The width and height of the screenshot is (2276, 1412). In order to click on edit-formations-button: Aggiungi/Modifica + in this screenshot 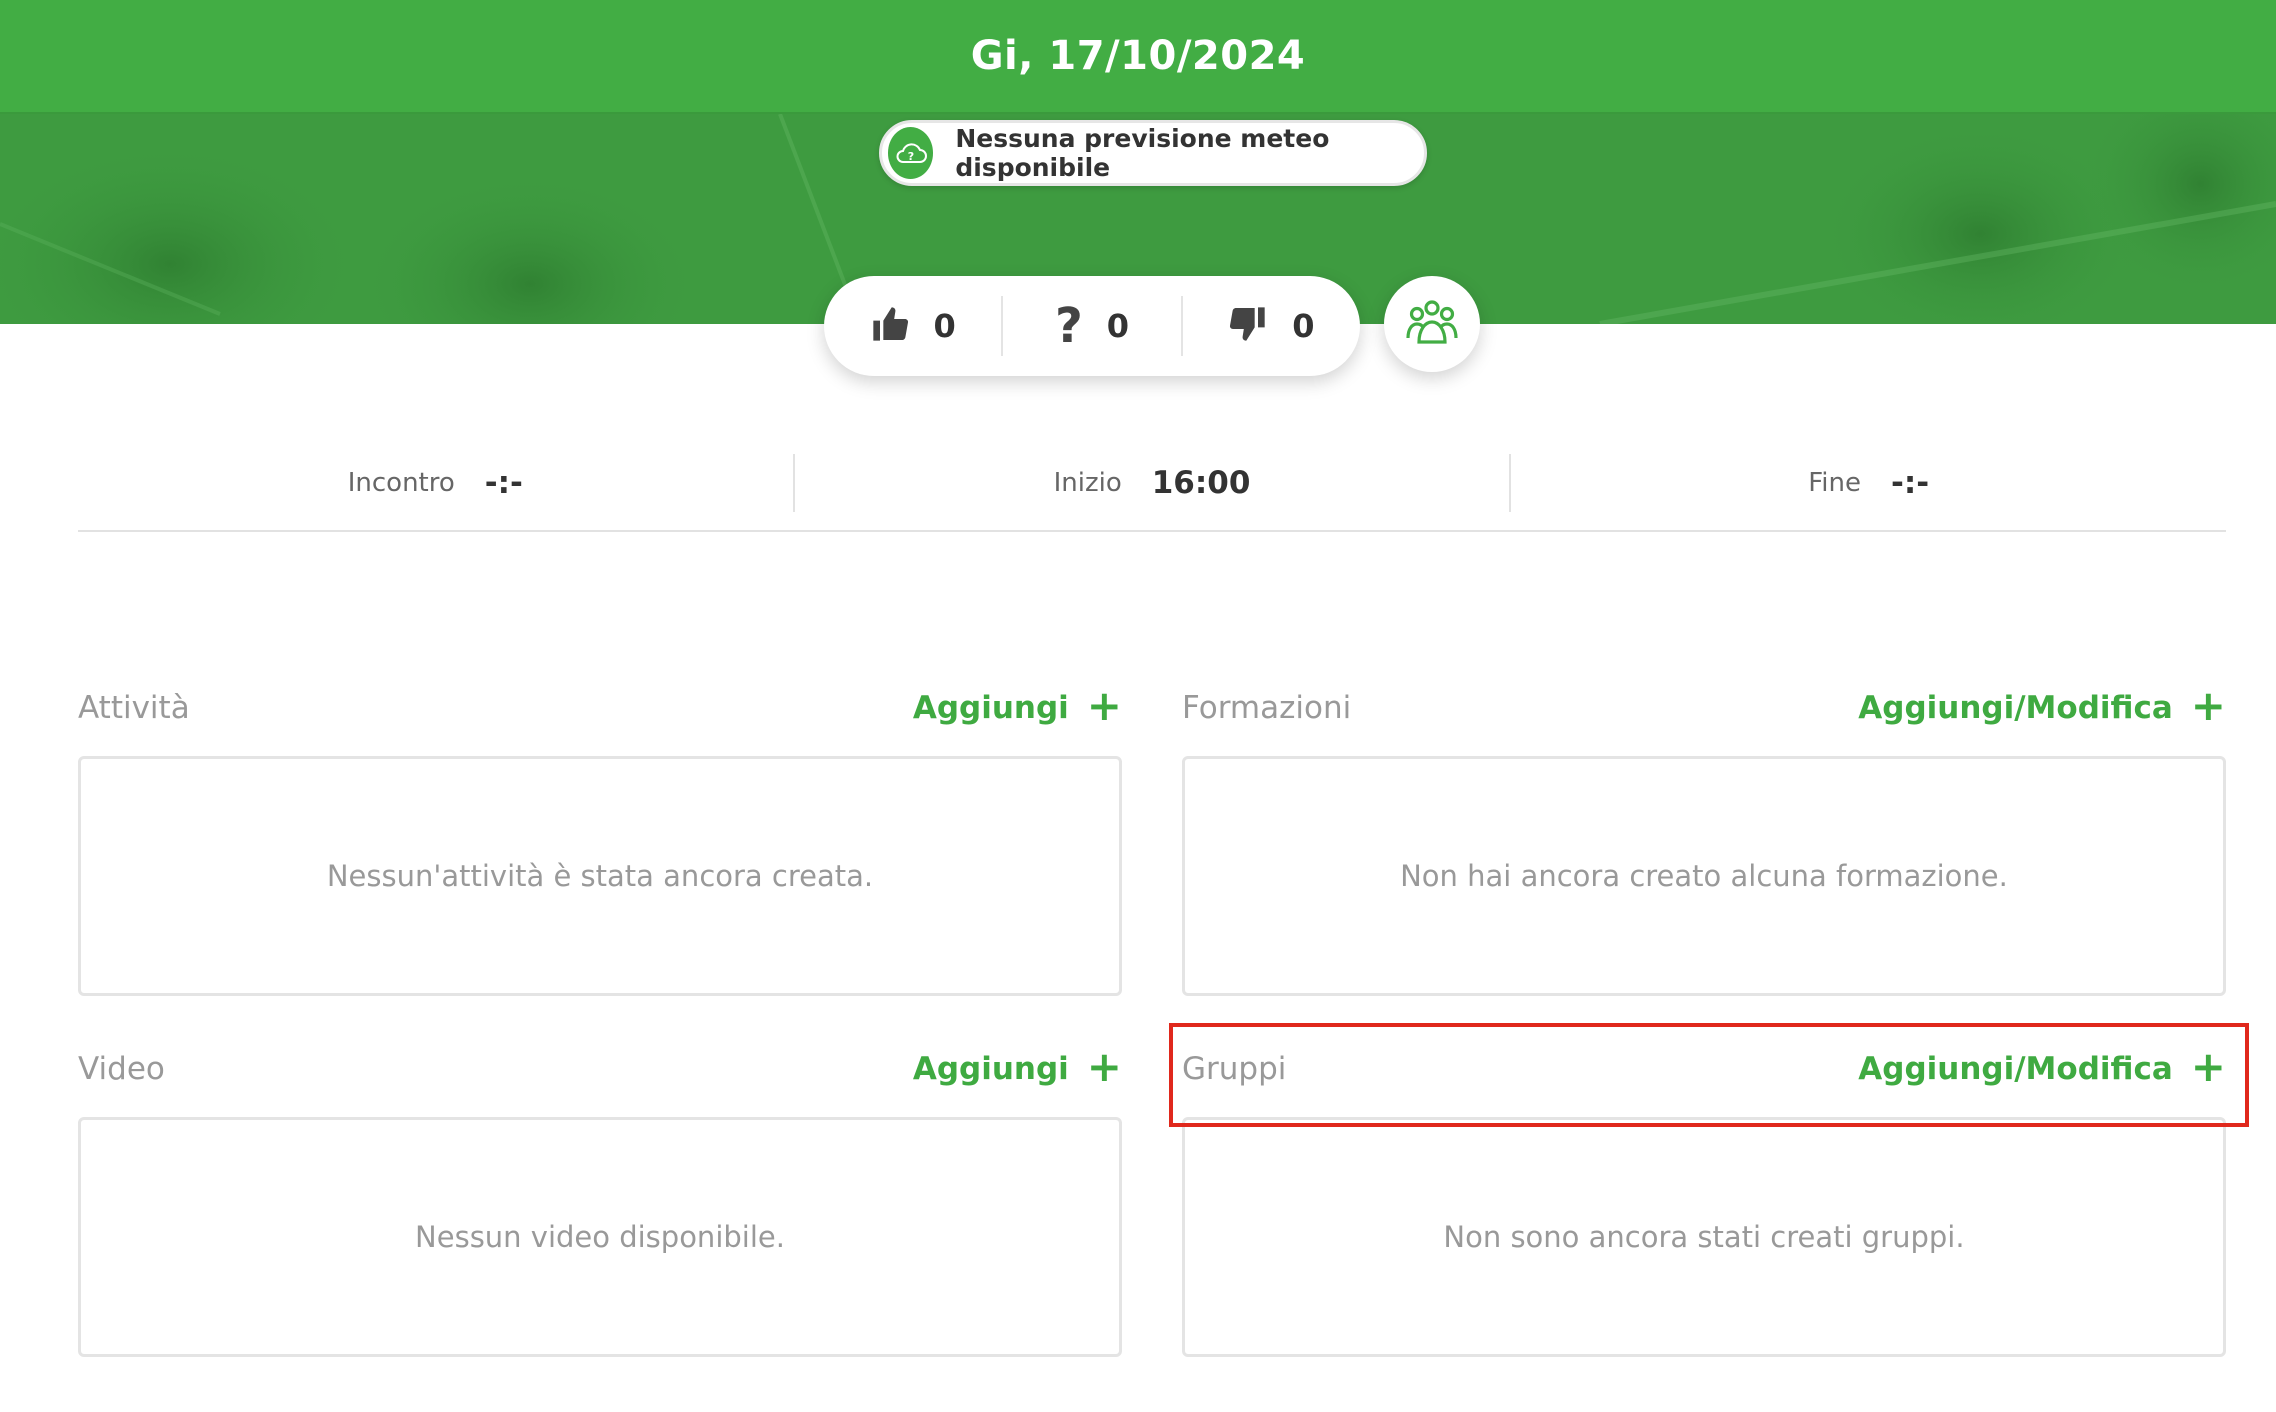, I will do `click(2042, 706)`.